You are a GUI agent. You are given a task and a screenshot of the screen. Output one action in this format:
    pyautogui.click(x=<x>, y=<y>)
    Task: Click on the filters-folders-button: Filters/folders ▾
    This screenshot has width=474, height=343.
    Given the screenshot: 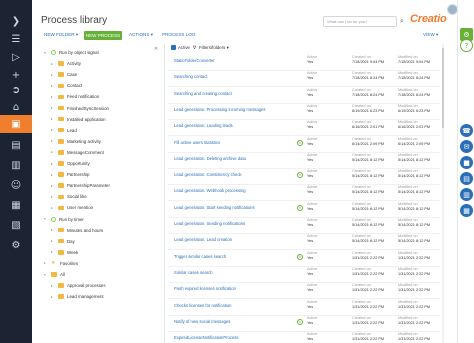 What is the action you would take?
    pyautogui.click(x=214, y=48)
    